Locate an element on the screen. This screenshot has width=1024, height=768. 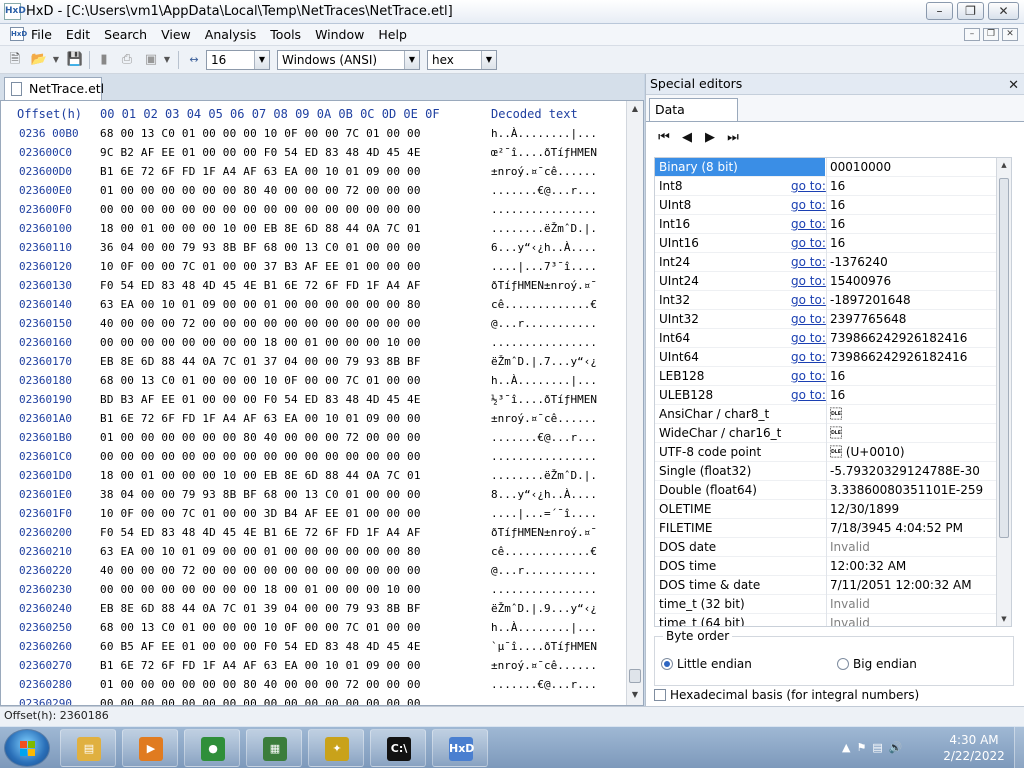
menu-help: Help is located at coordinates (392, 34).